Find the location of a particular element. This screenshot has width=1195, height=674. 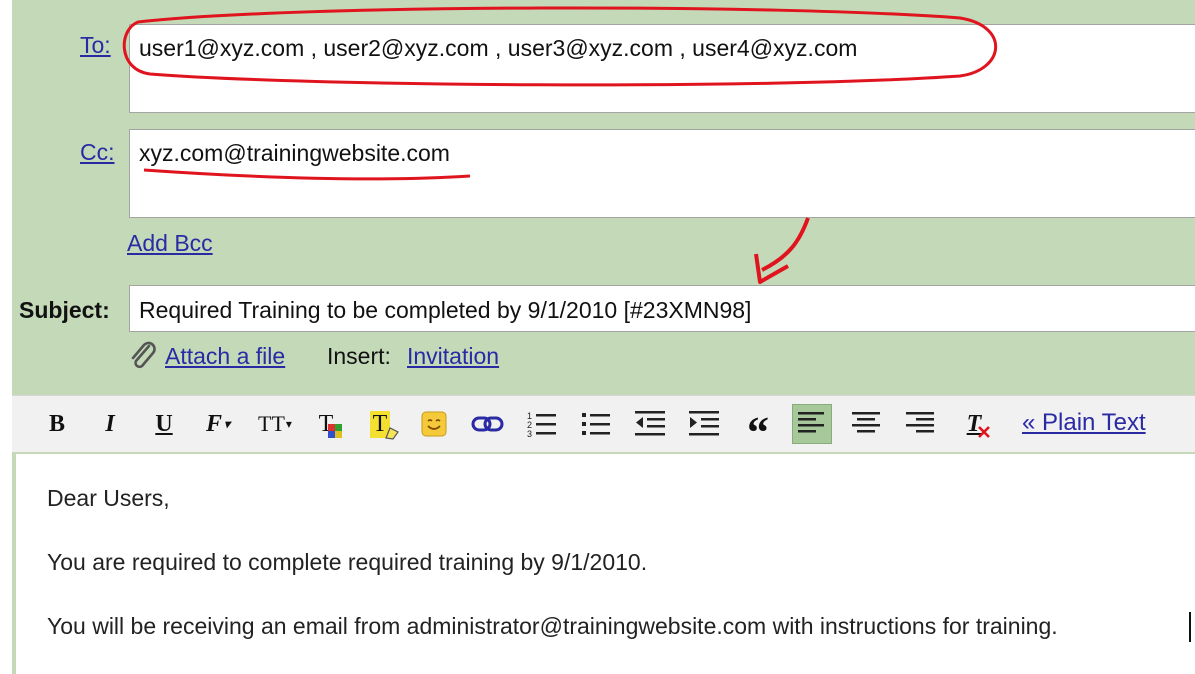

align-left-button is located at coordinates (812, 424).